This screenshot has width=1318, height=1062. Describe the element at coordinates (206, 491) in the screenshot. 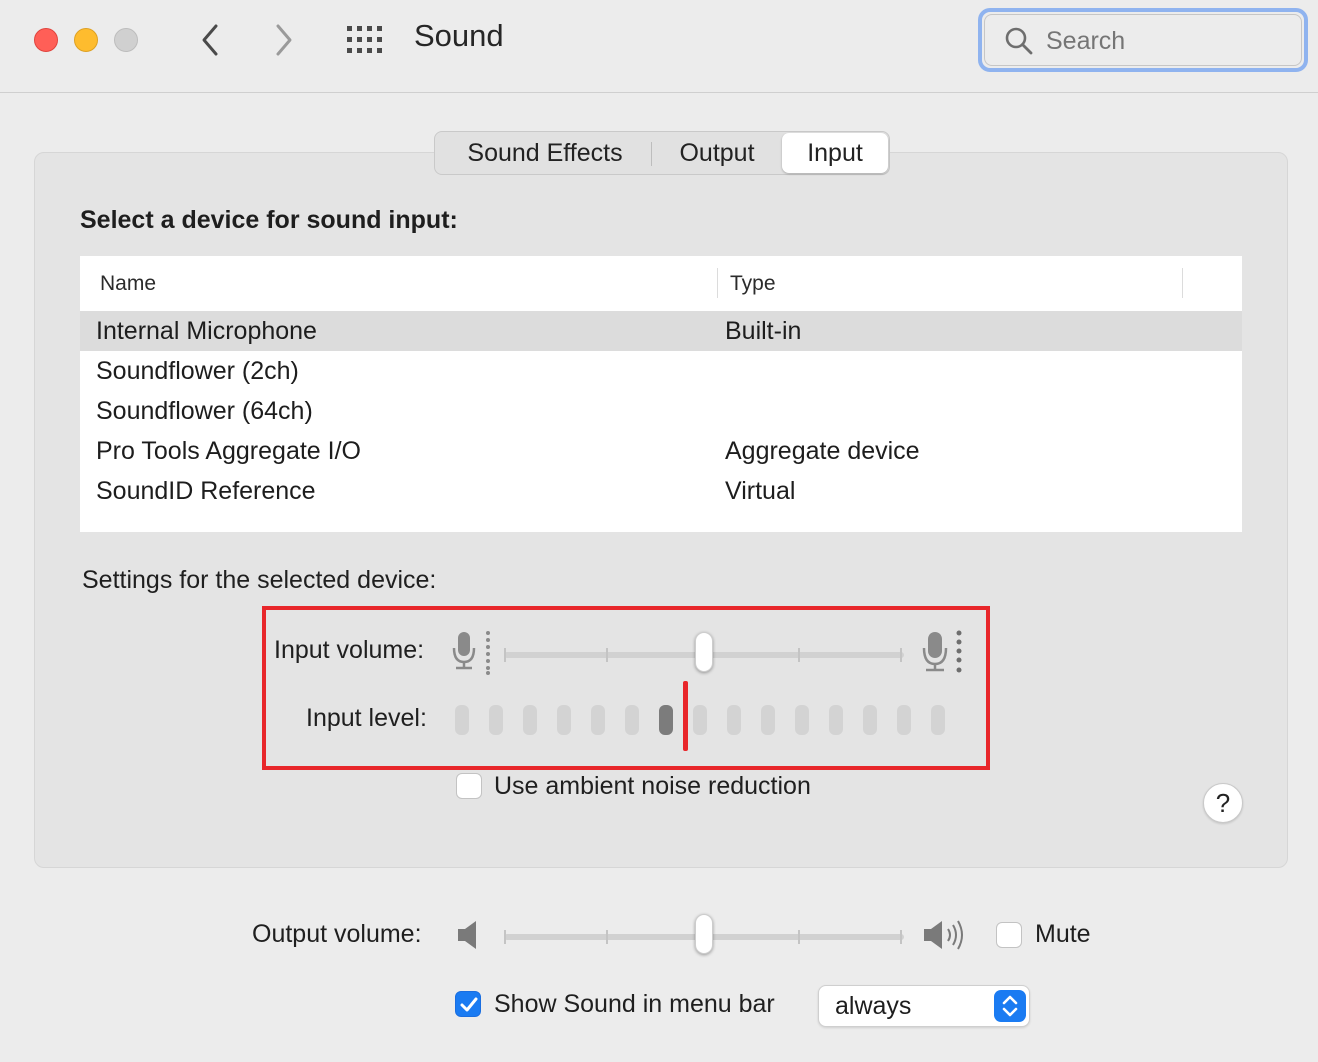

I see `device-name: SoundID Reference` at that location.